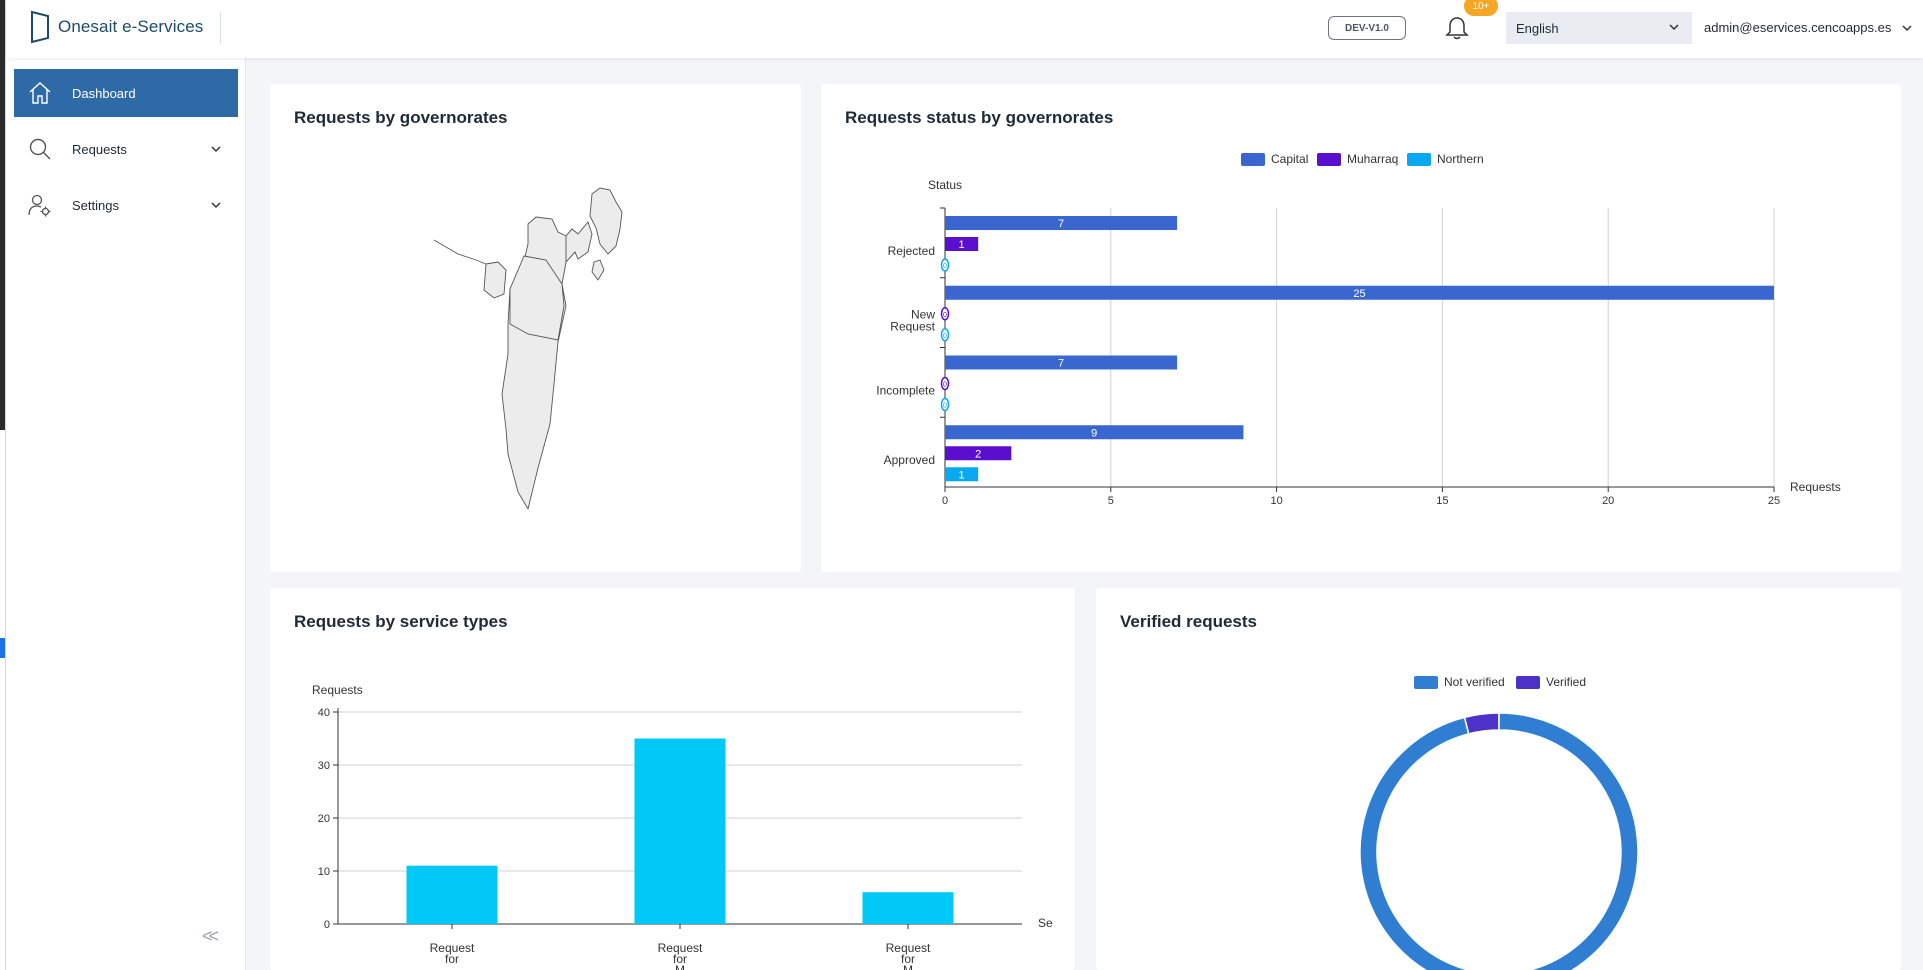 The image size is (1923, 970). I want to click on language-selected: English, so click(1537, 28).